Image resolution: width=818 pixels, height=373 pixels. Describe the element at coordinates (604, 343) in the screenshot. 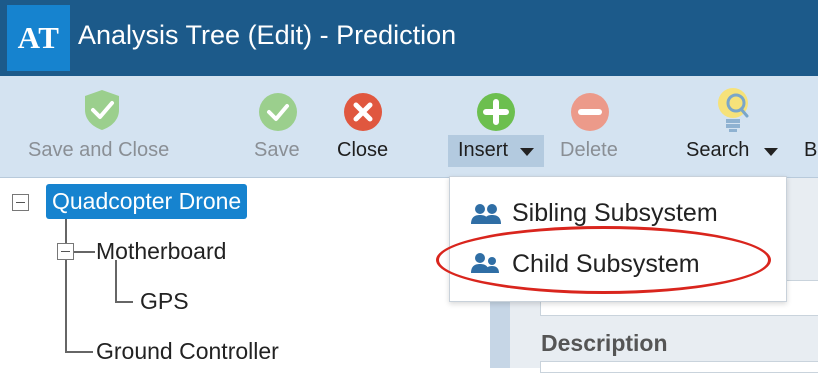

I see `description-label: Description` at that location.